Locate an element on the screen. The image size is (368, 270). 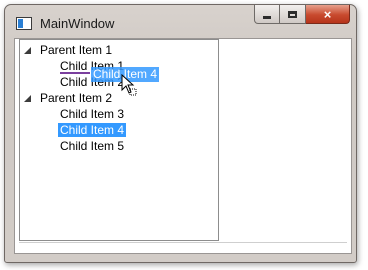
tree-item-label: Child Item 4 is located at coordinates (92, 130).